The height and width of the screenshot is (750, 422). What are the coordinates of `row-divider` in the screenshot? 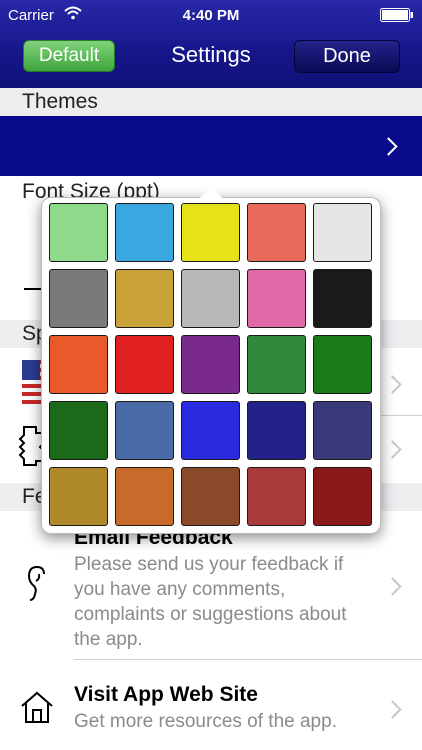 It's located at (248, 659).